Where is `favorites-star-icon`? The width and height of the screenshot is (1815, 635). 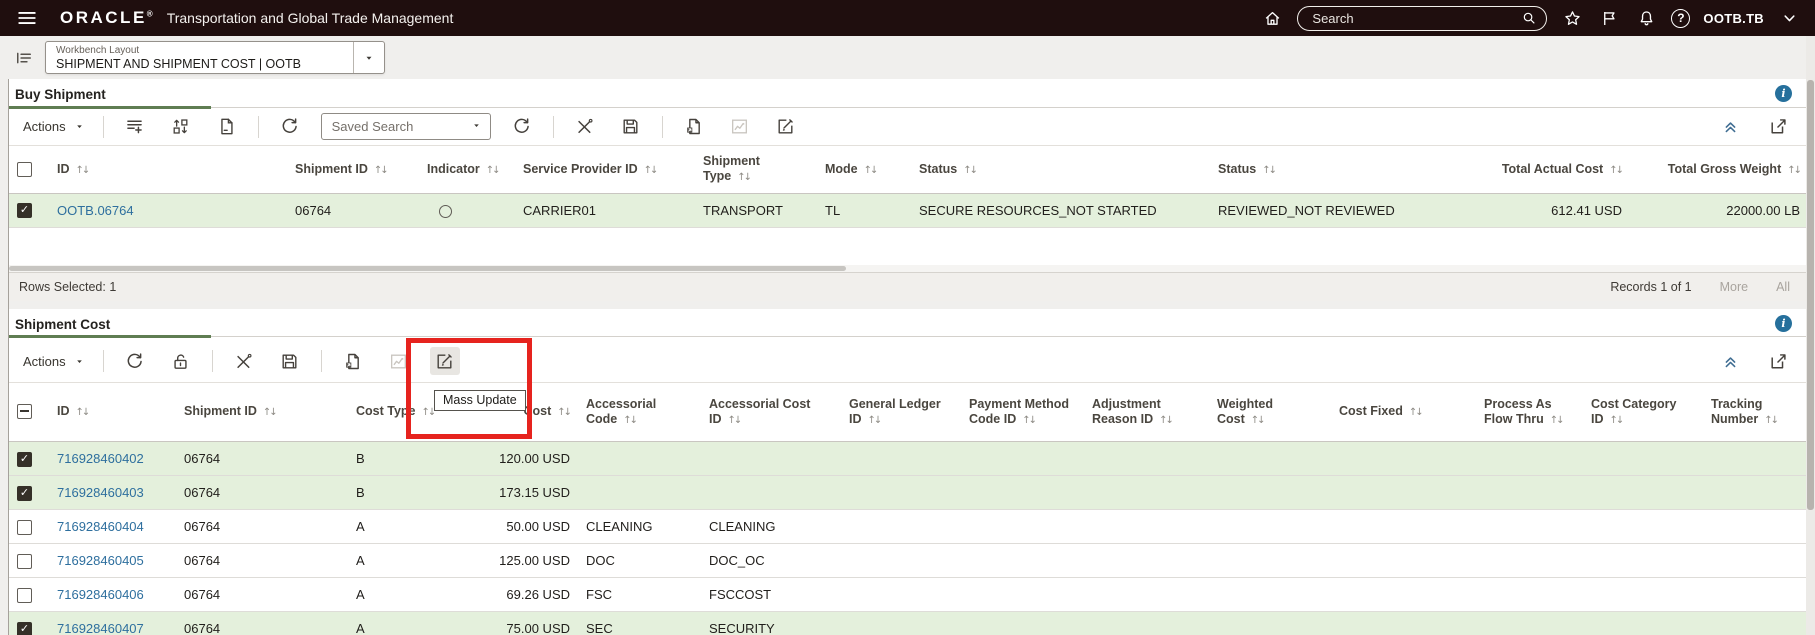 favorites-star-icon is located at coordinates (1572, 18).